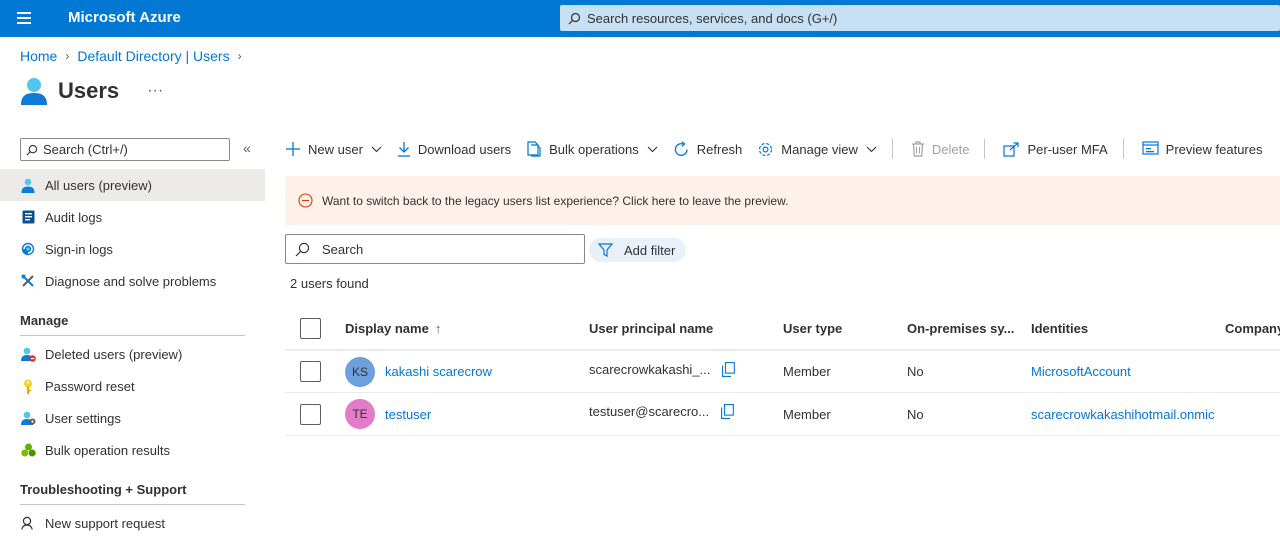 The image size is (1280, 556). Describe the element at coordinates (1150, 148) in the screenshot. I see `preview-features-icon` at that location.